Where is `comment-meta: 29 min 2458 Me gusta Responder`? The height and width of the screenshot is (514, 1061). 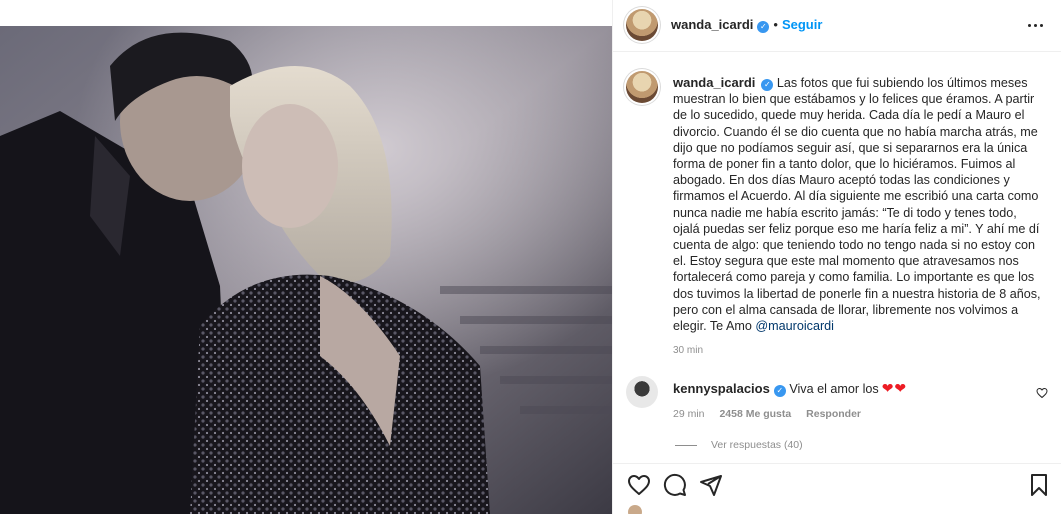
comment-meta: 29 min 2458 Me gusta Responder is located at coordinates (773, 414).